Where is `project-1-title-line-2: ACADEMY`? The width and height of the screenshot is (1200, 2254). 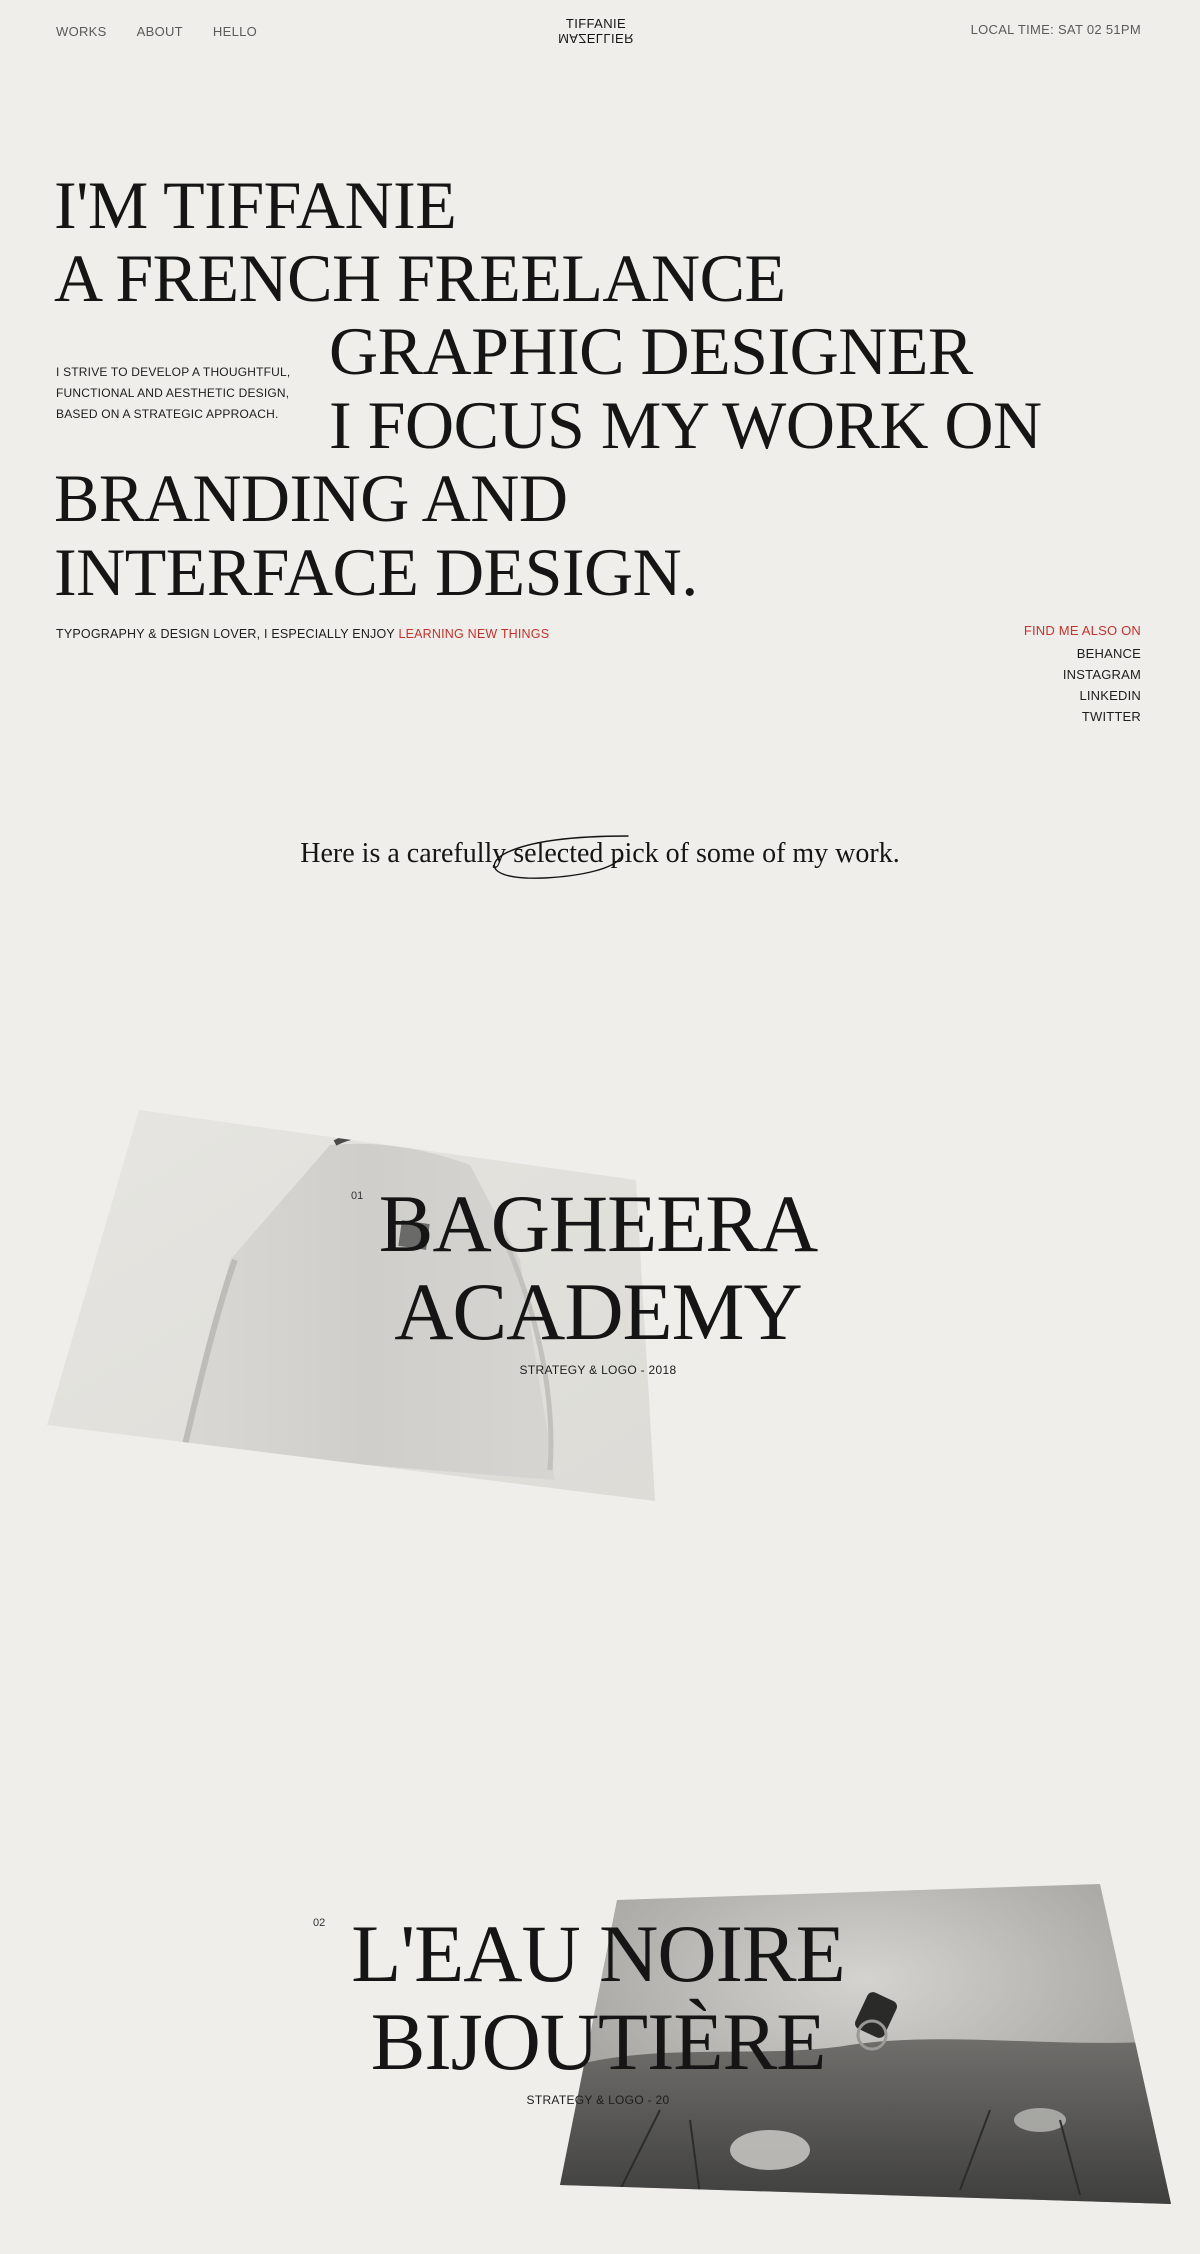
project-1-title-line-2: ACADEMY is located at coordinates (598, 1311).